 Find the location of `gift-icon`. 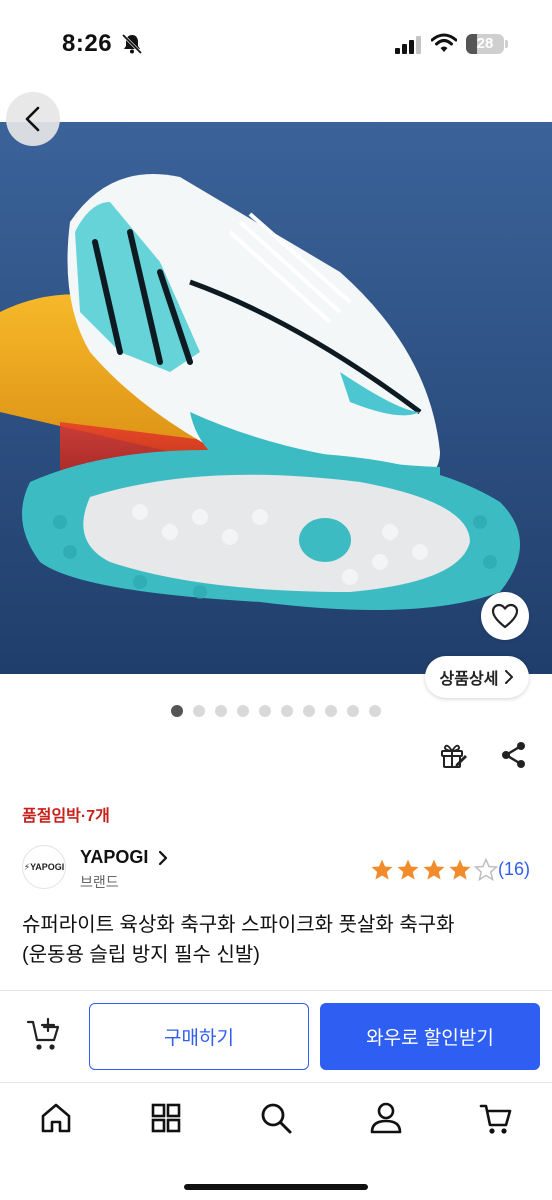

gift-icon is located at coordinates (453, 755).